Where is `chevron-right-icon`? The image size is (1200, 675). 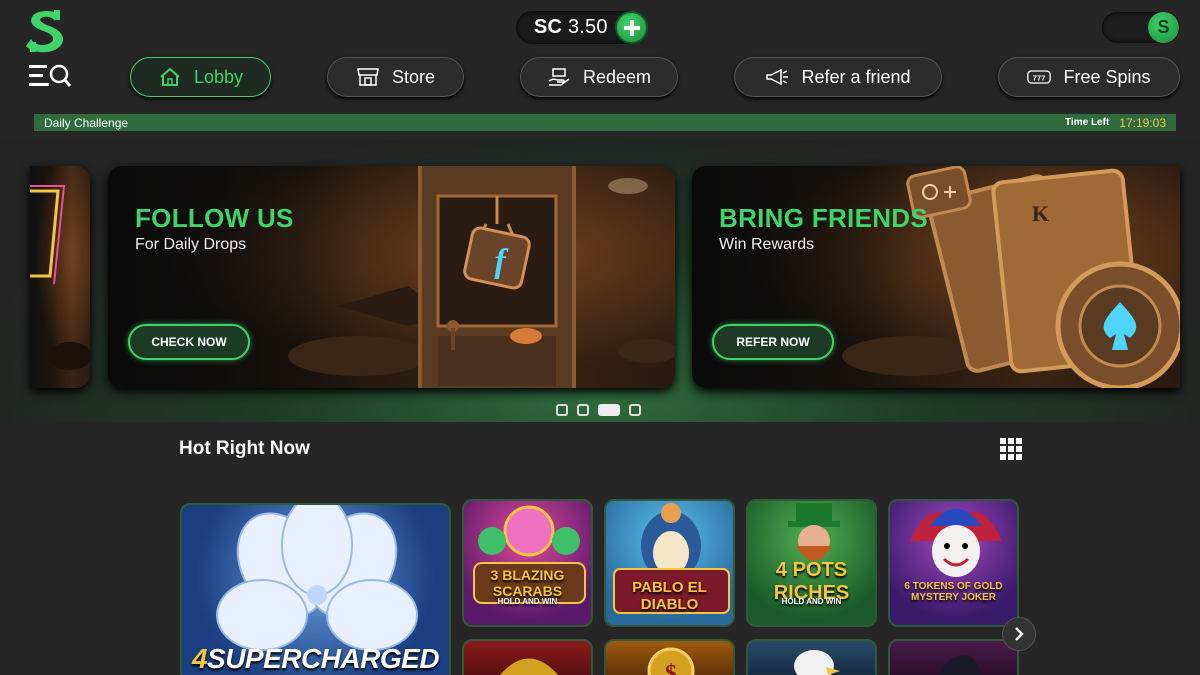 chevron-right-icon is located at coordinates (1019, 634).